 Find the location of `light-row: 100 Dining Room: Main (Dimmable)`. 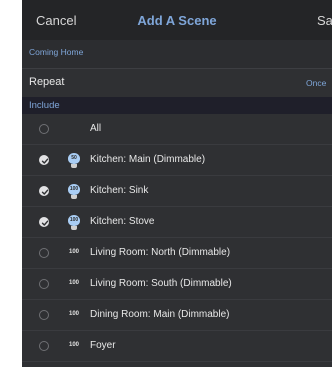

light-row: 100 Dining Room: Main (Dimmable) is located at coordinates (177, 315).